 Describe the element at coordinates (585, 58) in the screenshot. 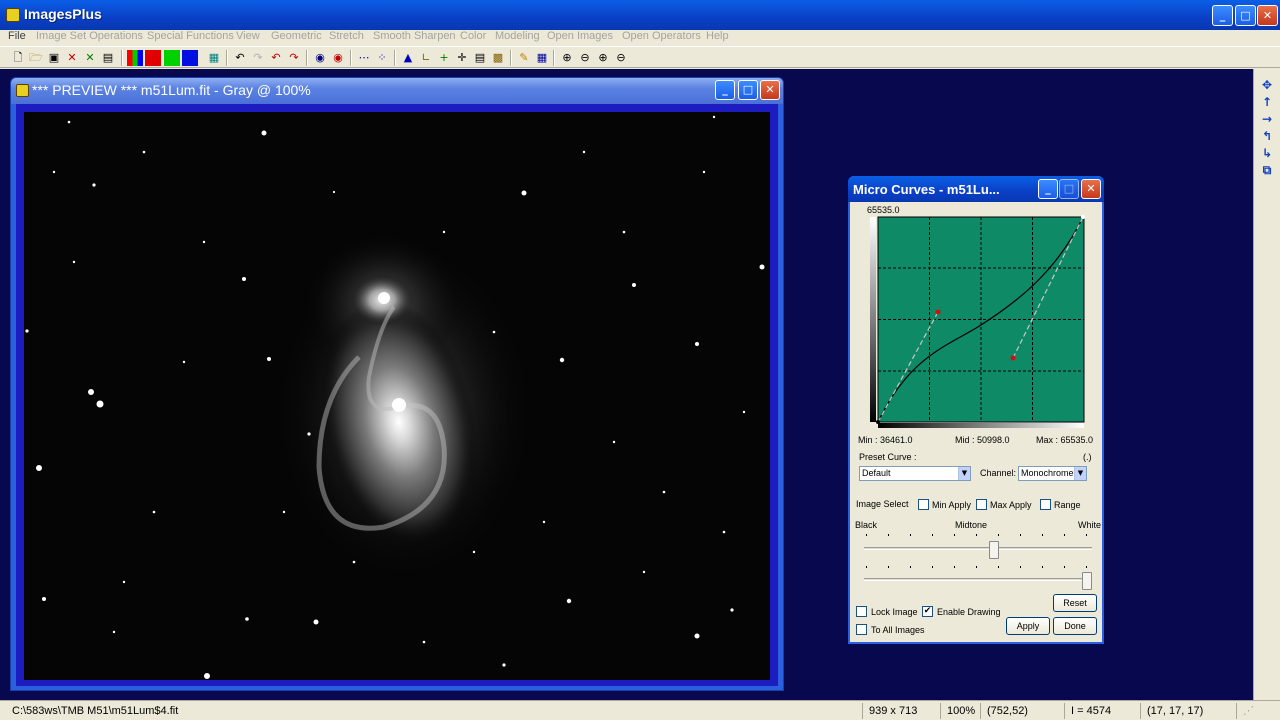

I see `zoom-out-icon: ⊖` at that location.